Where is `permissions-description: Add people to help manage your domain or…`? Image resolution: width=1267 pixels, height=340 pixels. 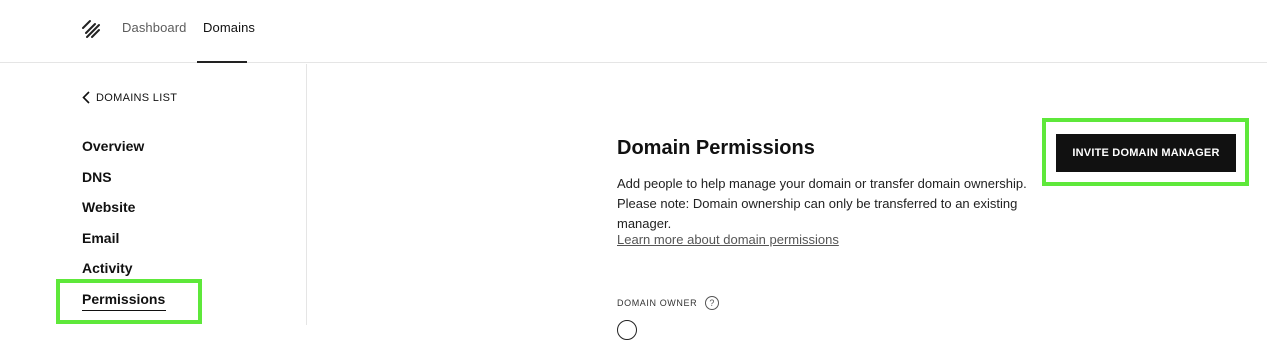 permissions-description: Add people to help manage your domain or… is located at coordinates (822, 203).